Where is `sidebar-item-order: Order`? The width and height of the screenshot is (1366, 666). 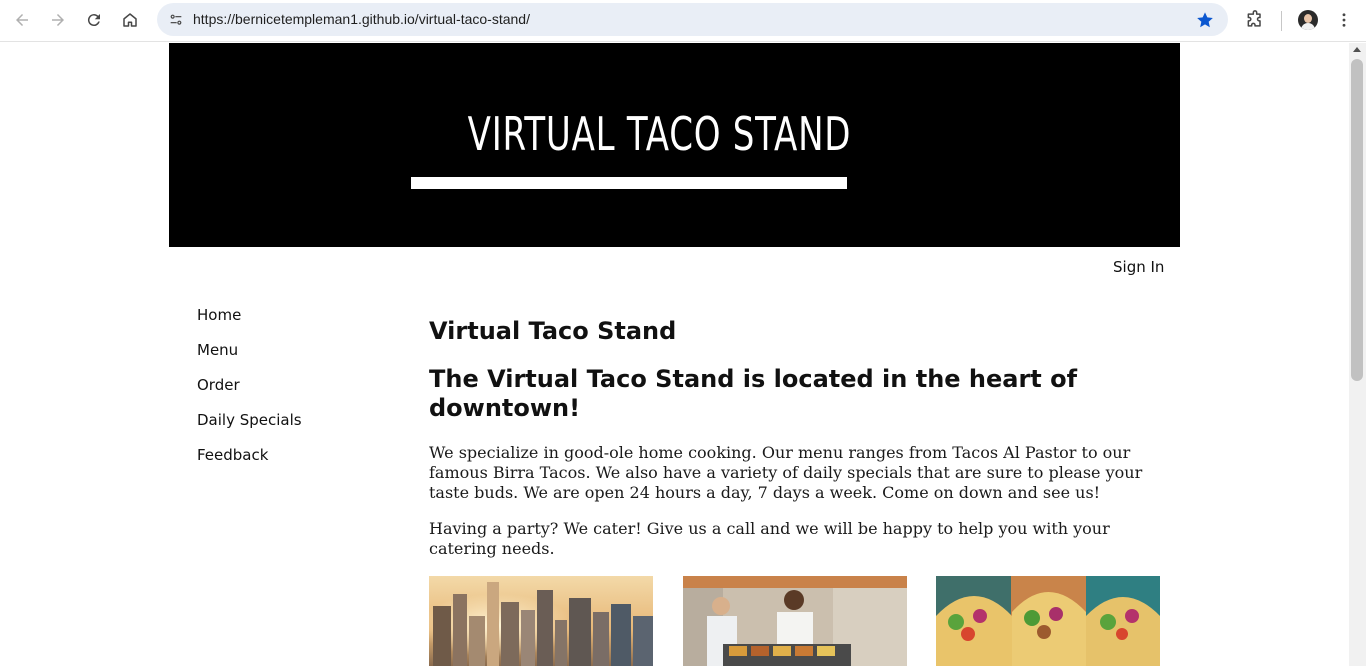 sidebar-item-order: Order is located at coordinates (249, 393).